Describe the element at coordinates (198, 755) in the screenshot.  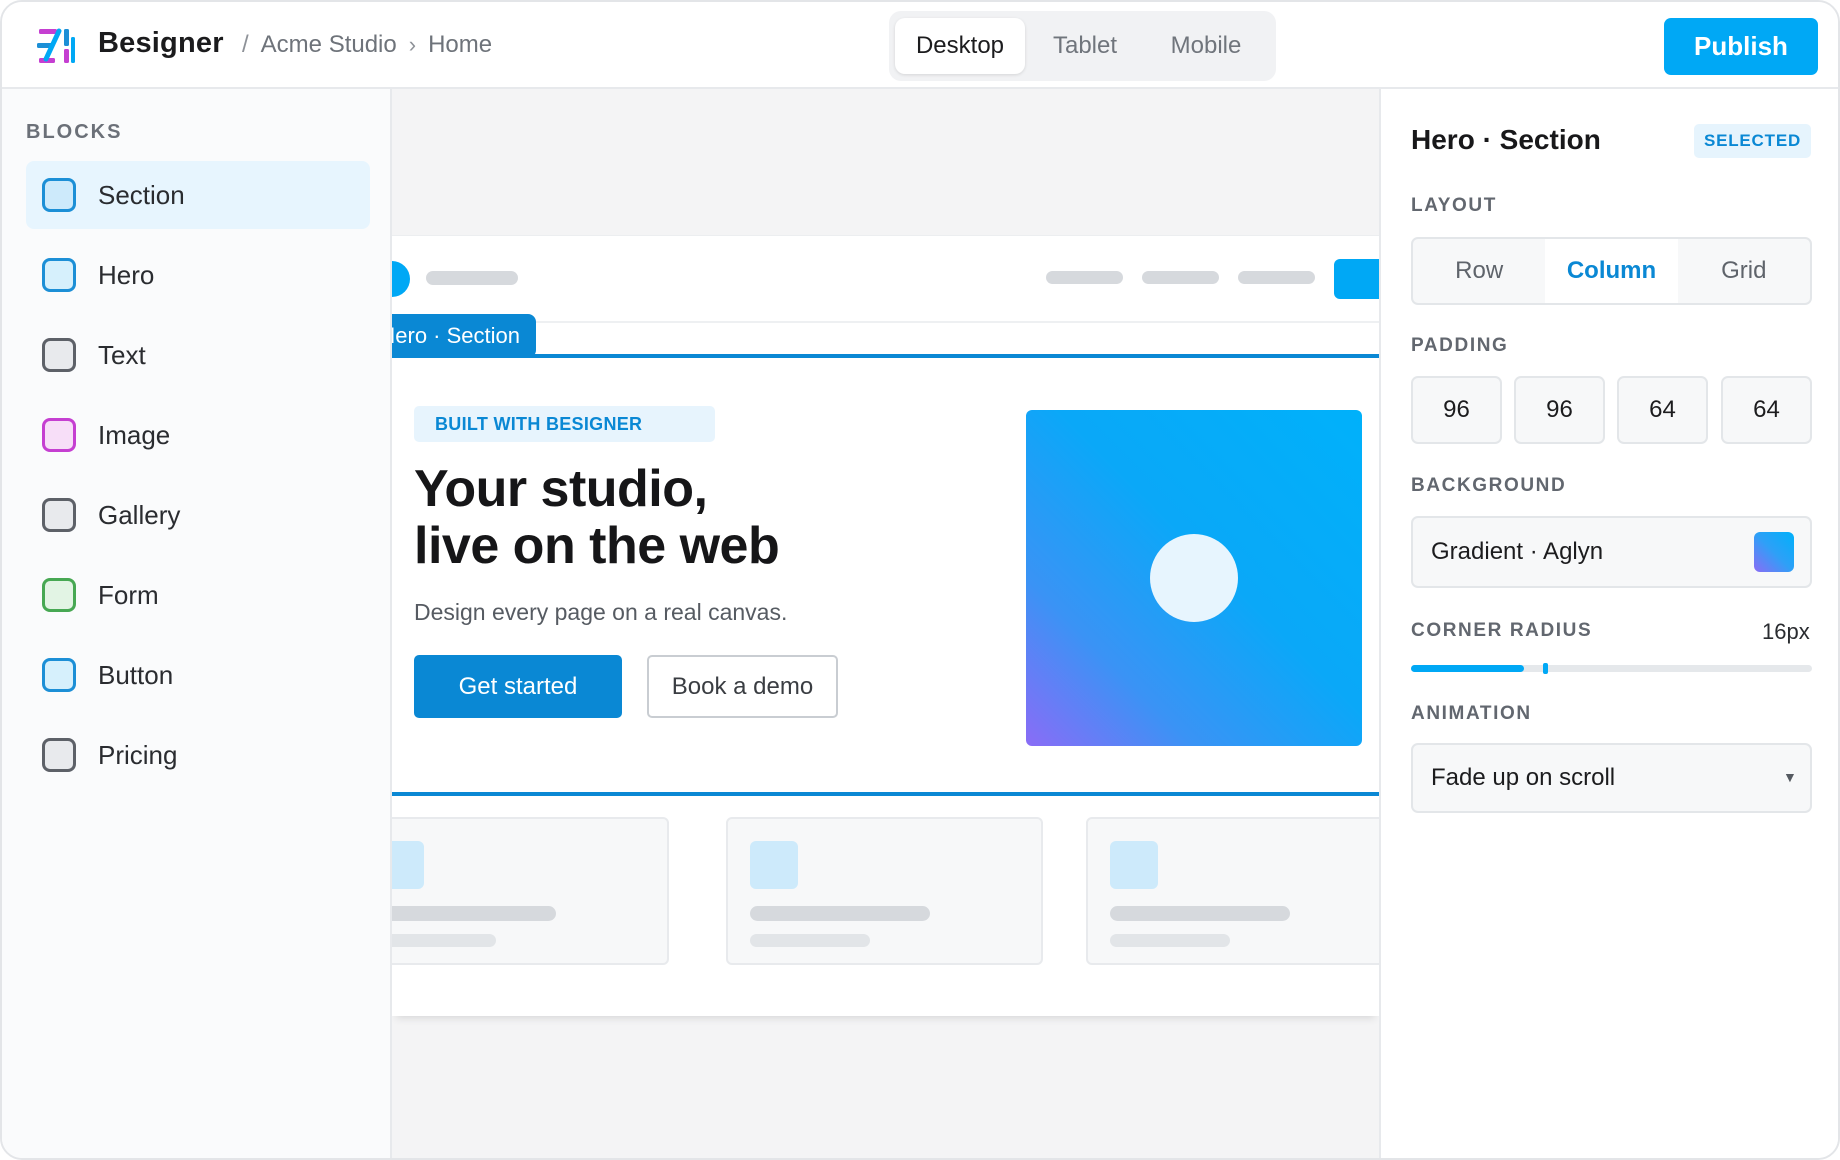
I see `sidebar-item-pricing: Pricing` at that location.